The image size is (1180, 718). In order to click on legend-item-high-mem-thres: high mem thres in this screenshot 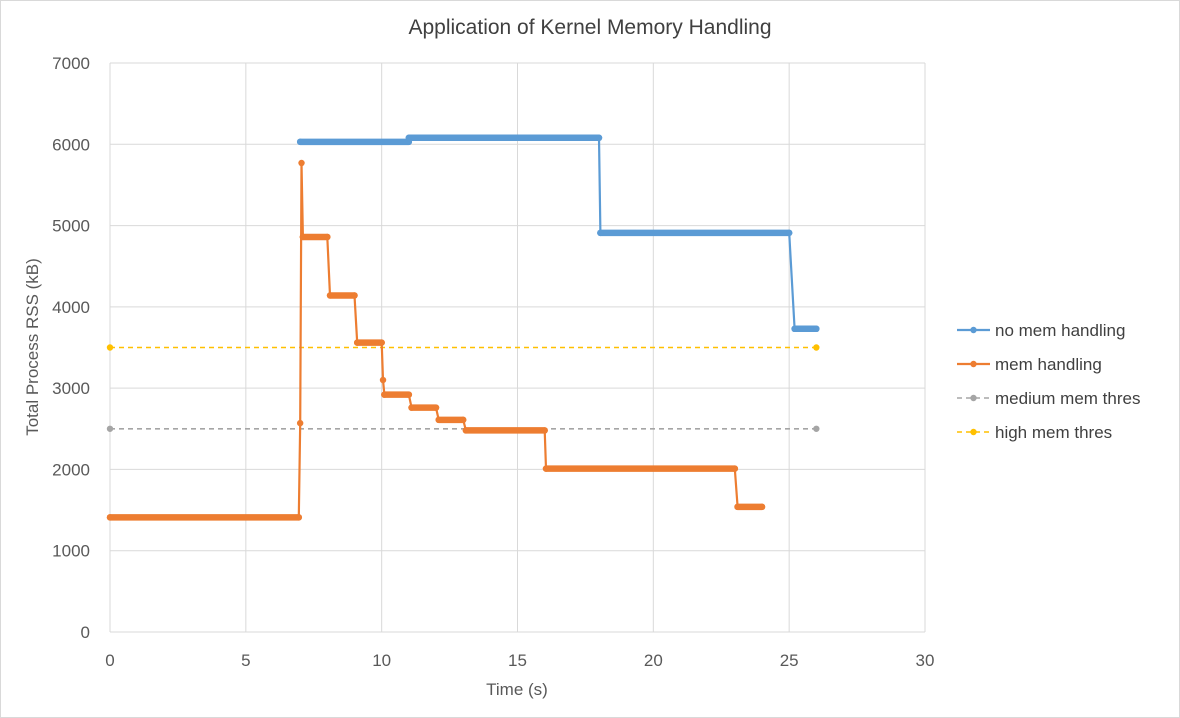, I will do `click(1034, 432)`.